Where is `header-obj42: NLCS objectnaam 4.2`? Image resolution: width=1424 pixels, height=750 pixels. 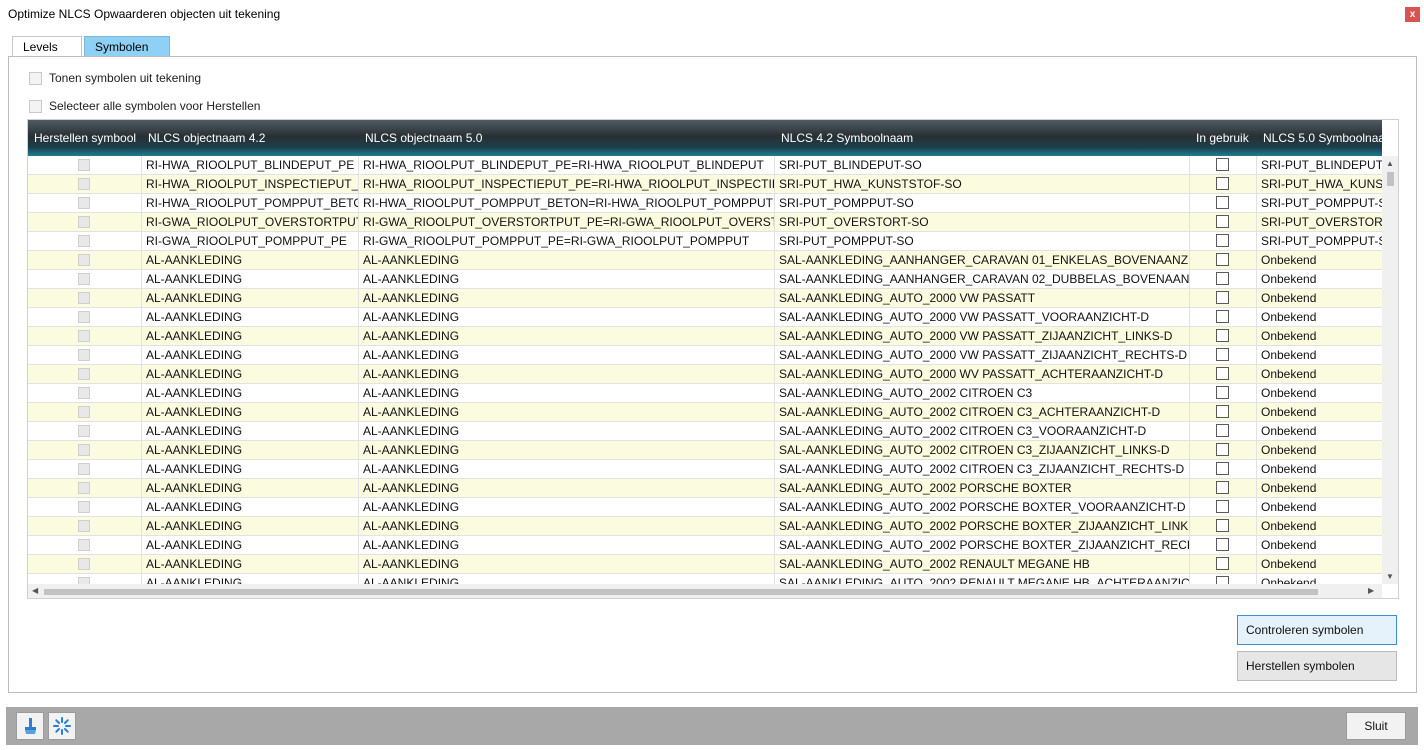
header-obj42: NLCS objectnaam 4.2 is located at coordinates (250, 138).